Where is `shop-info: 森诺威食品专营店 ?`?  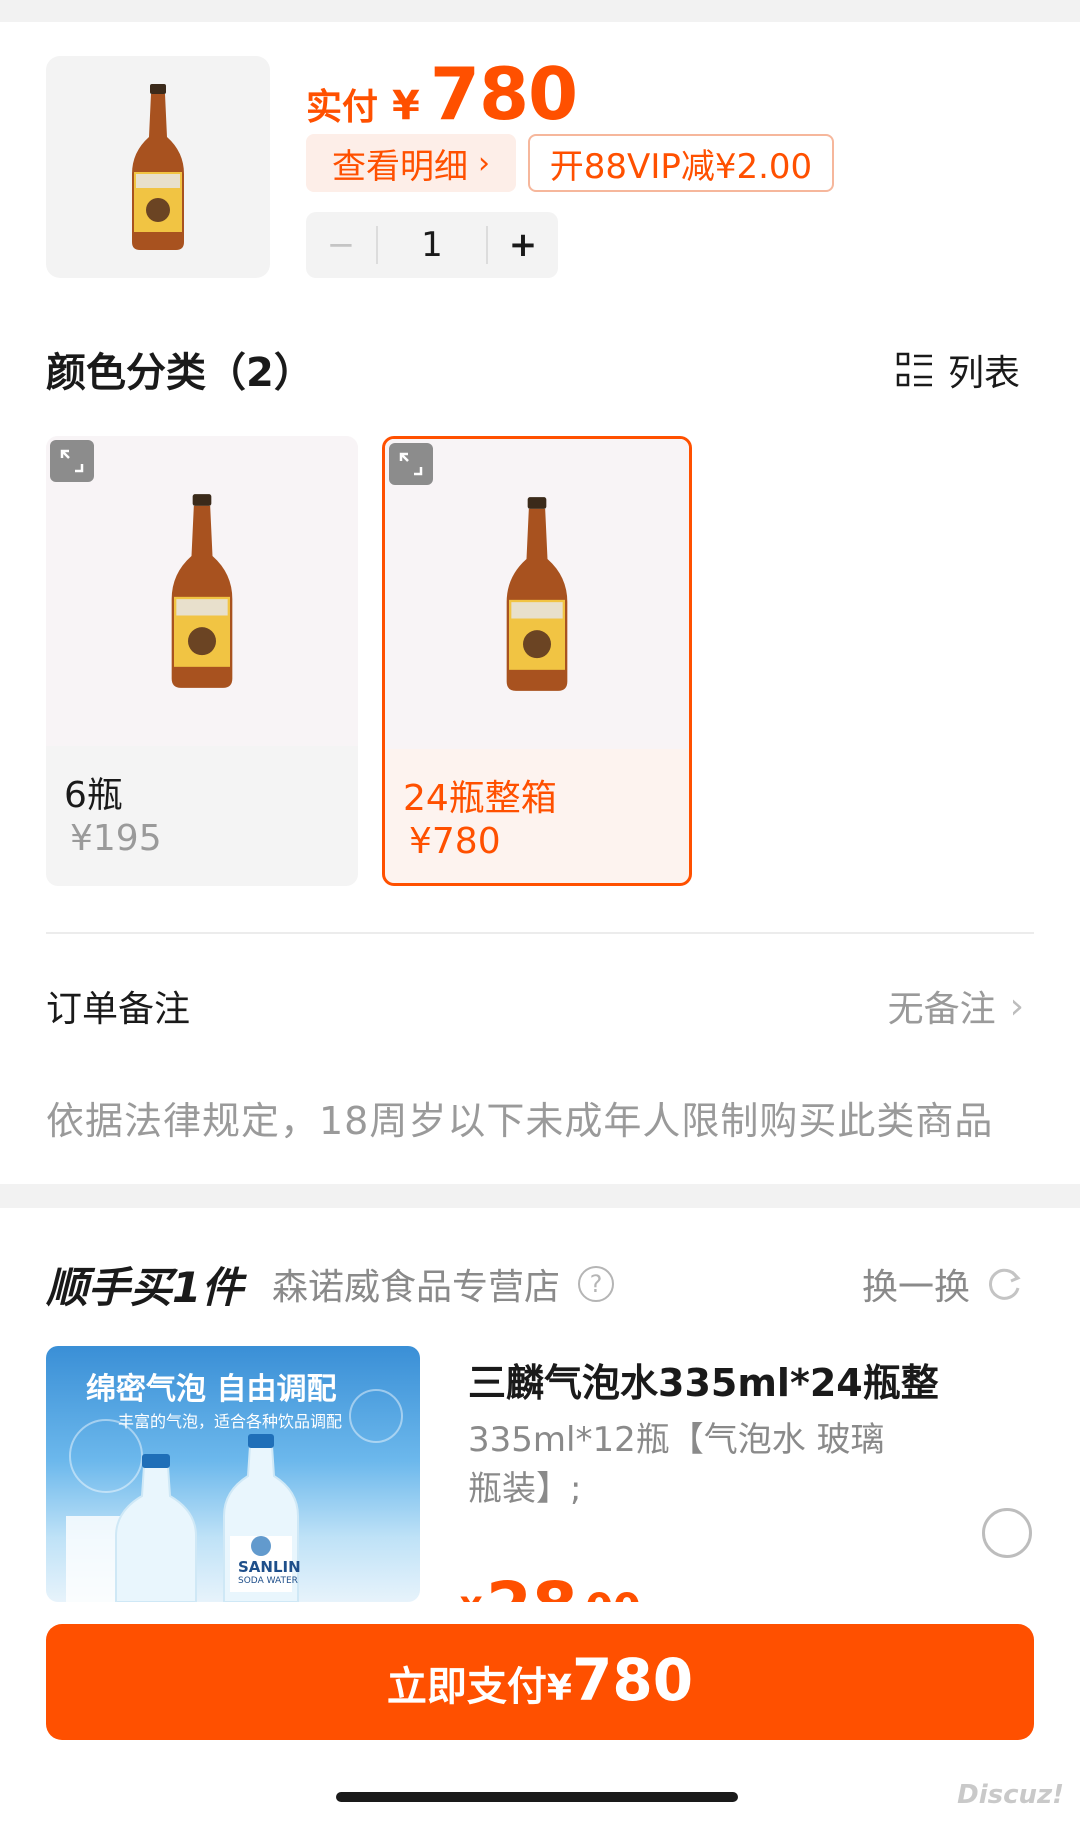 shop-info: 森诺威食品专营店 ? is located at coordinates (443, 1284).